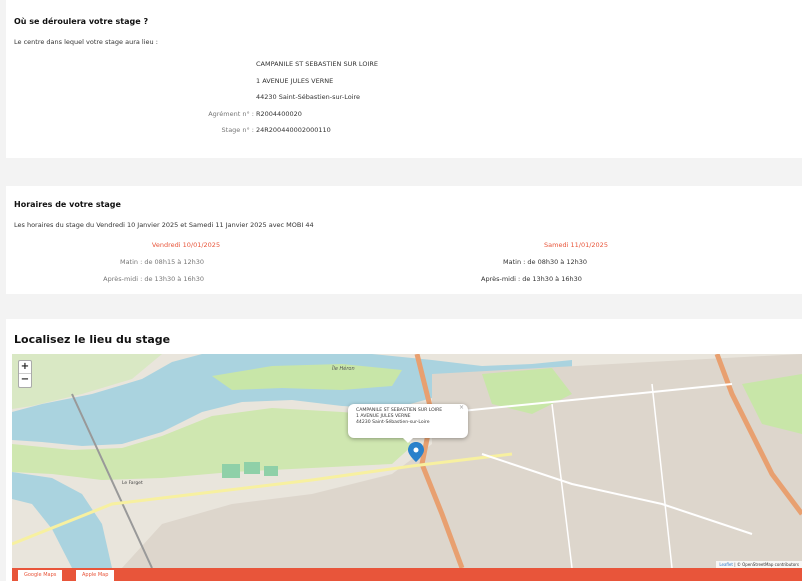  What do you see at coordinates (317, 64) in the screenshot?
I see `center-name: CAMPANILE ST SEBASTIEN SUR LOIRE` at bounding box center [317, 64].